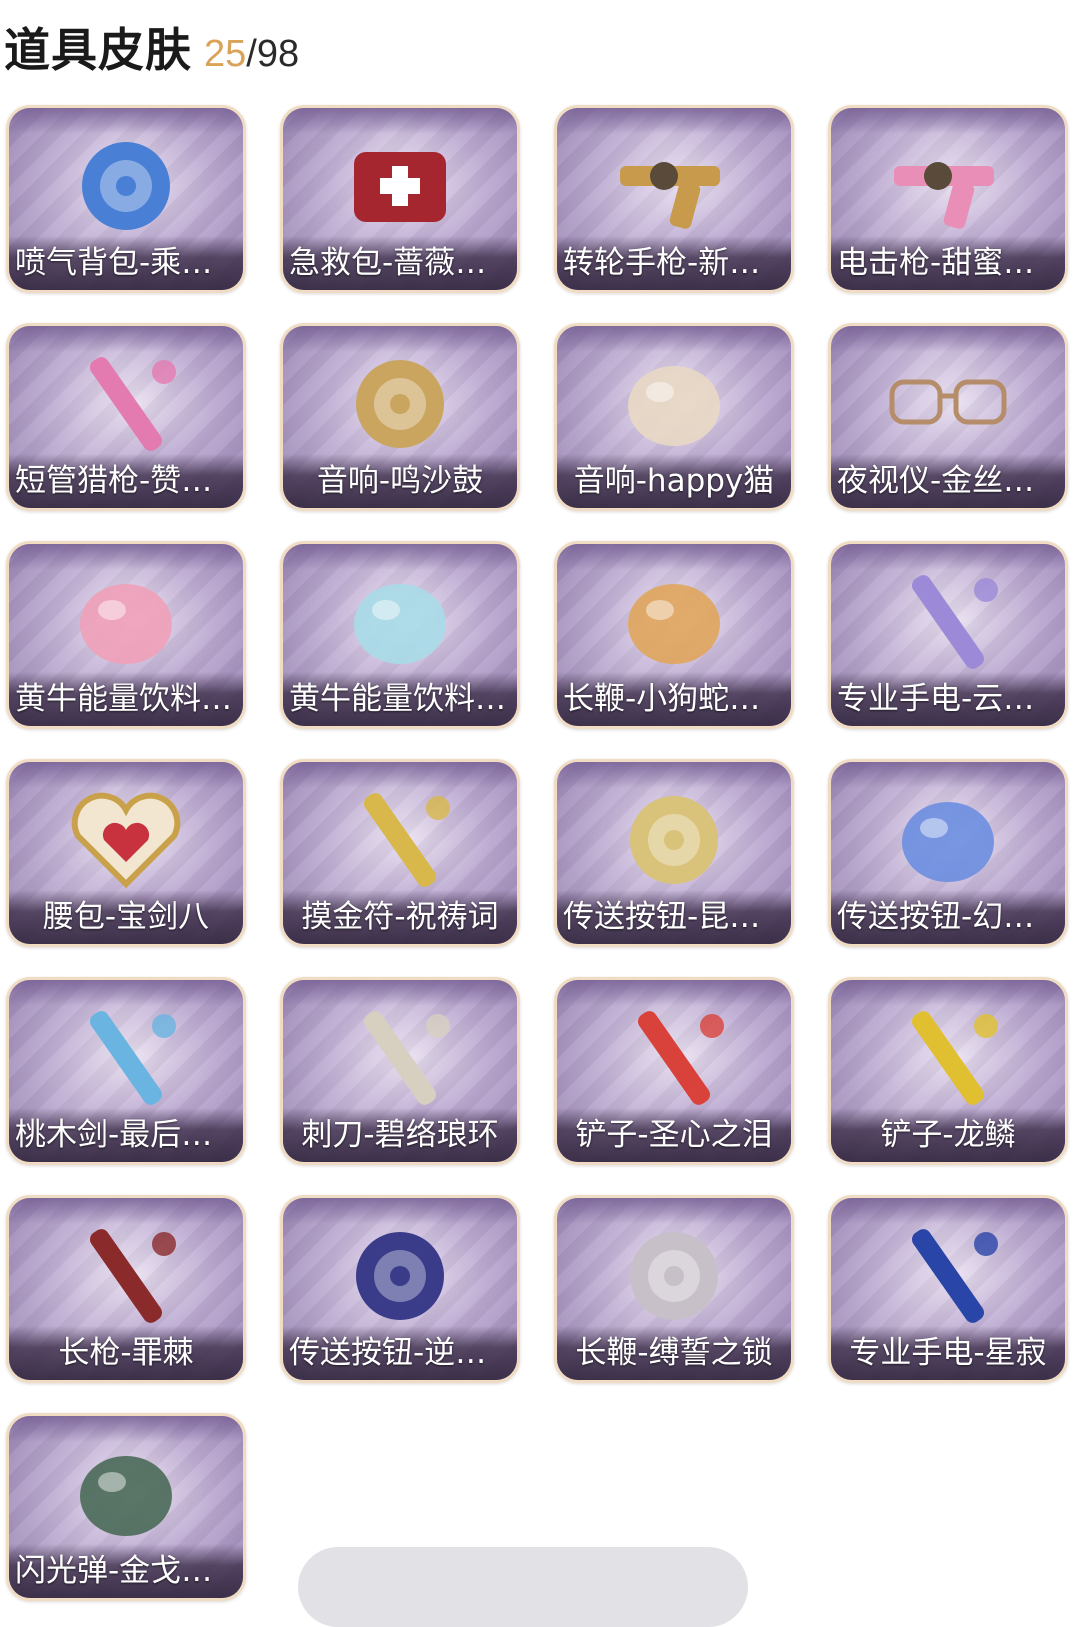  What do you see at coordinates (98, 50) in the screenshot?
I see `section-title: 道具皮肤` at bounding box center [98, 50].